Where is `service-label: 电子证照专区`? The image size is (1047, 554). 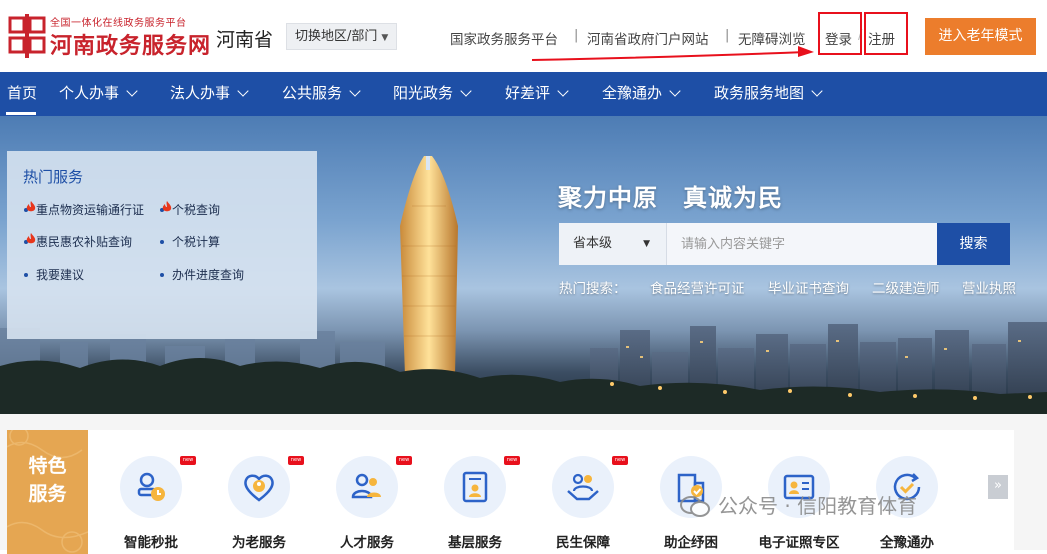
service-label: 电子证照专区 is located at coordinates (799, 543).